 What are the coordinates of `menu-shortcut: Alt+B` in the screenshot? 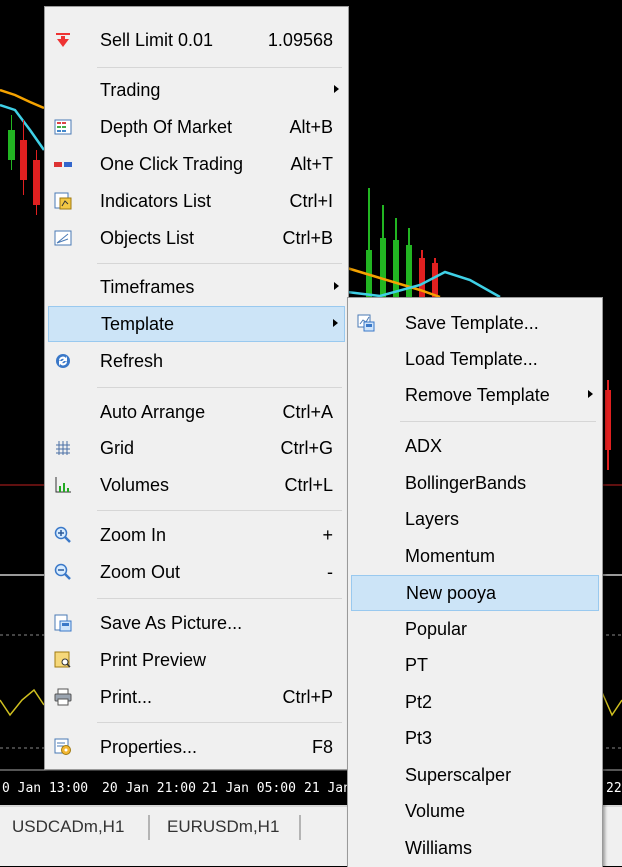 It's located at (311, 127).